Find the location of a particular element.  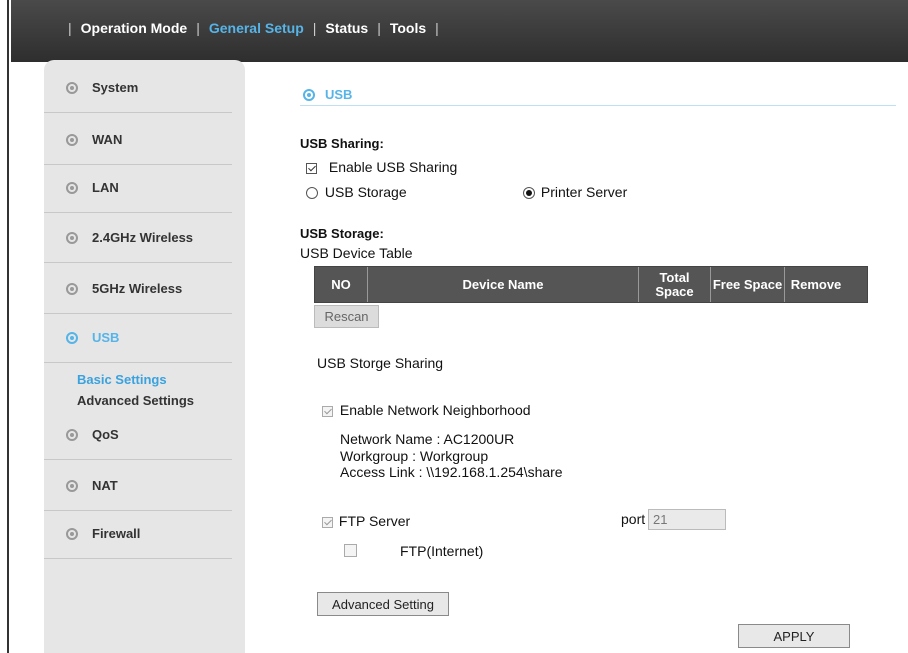

title-divider is located at coordinates (598, 105).